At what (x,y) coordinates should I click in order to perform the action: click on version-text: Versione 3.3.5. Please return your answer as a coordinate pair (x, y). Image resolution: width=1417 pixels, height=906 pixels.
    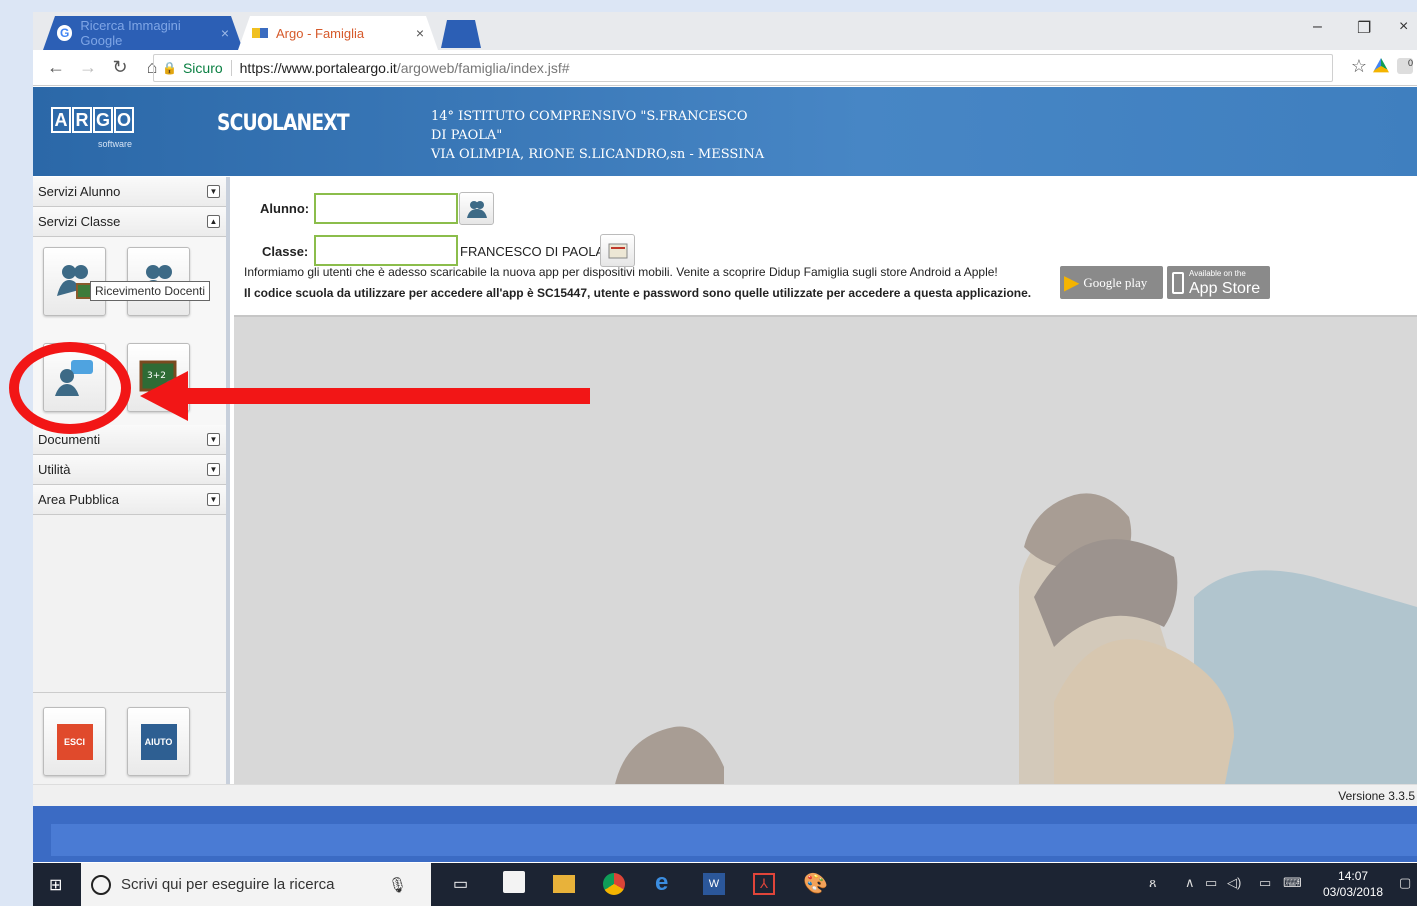
    Looking at the image, I should click on (1376, 796).